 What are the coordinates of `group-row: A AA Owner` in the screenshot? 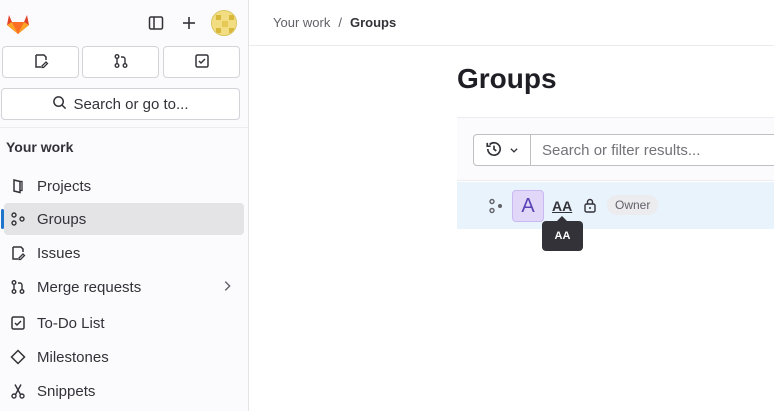 It's located at (615, 205).